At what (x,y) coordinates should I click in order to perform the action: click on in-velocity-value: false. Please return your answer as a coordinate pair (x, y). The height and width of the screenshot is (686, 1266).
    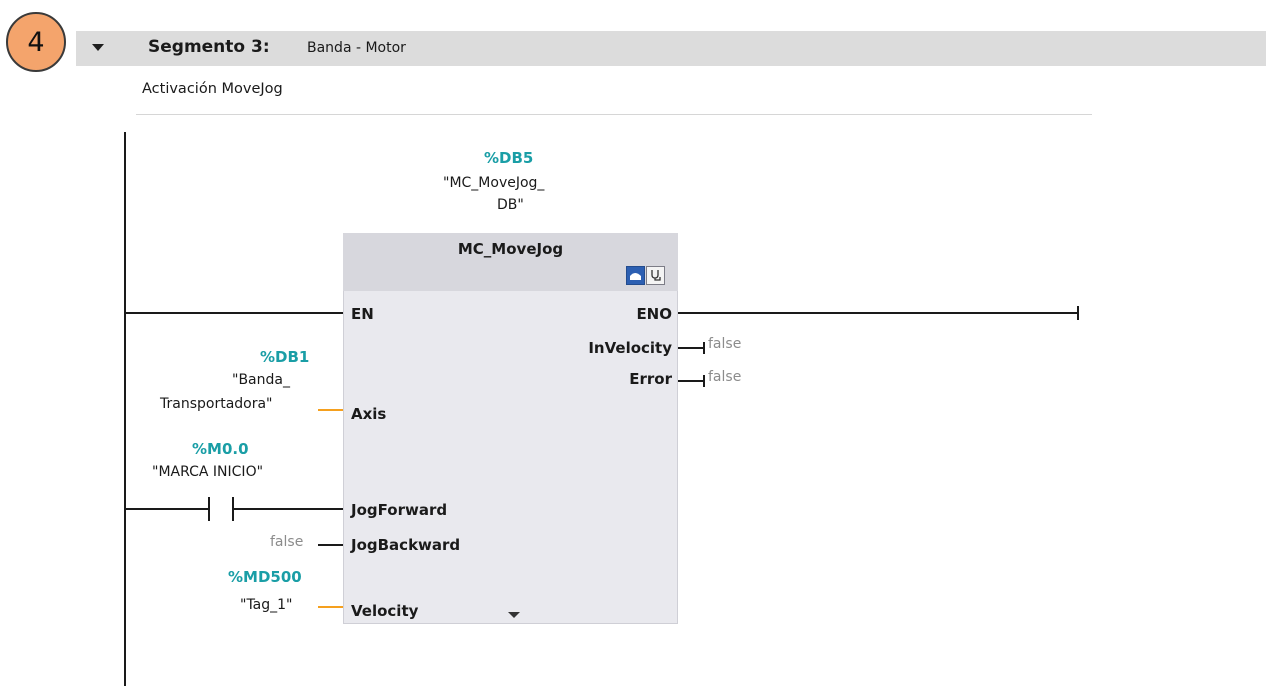
    Looking at the image, I should click on (725, 344).